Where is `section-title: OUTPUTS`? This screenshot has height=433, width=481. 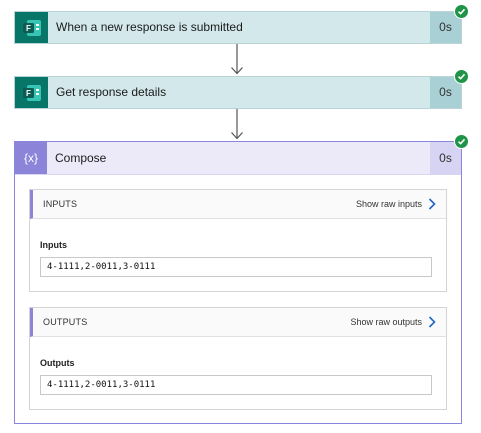
section-title: OUTPUTS is located at coordinates (65, 322).